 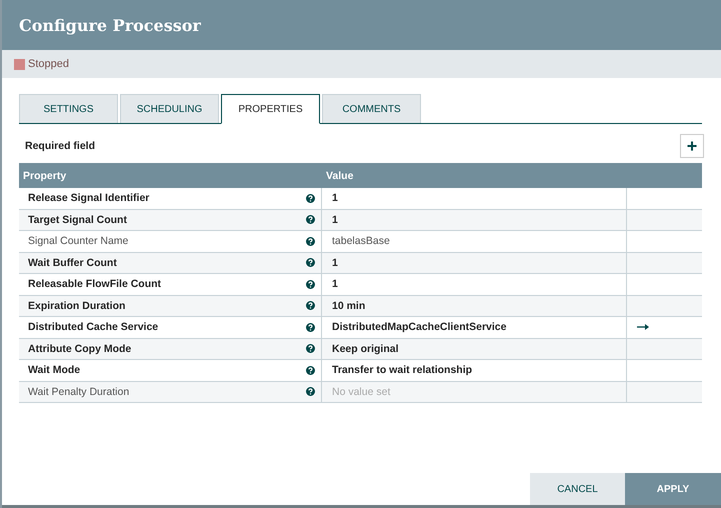 I want to click on property-value: tabelasBase, so click(x=361, y=241).